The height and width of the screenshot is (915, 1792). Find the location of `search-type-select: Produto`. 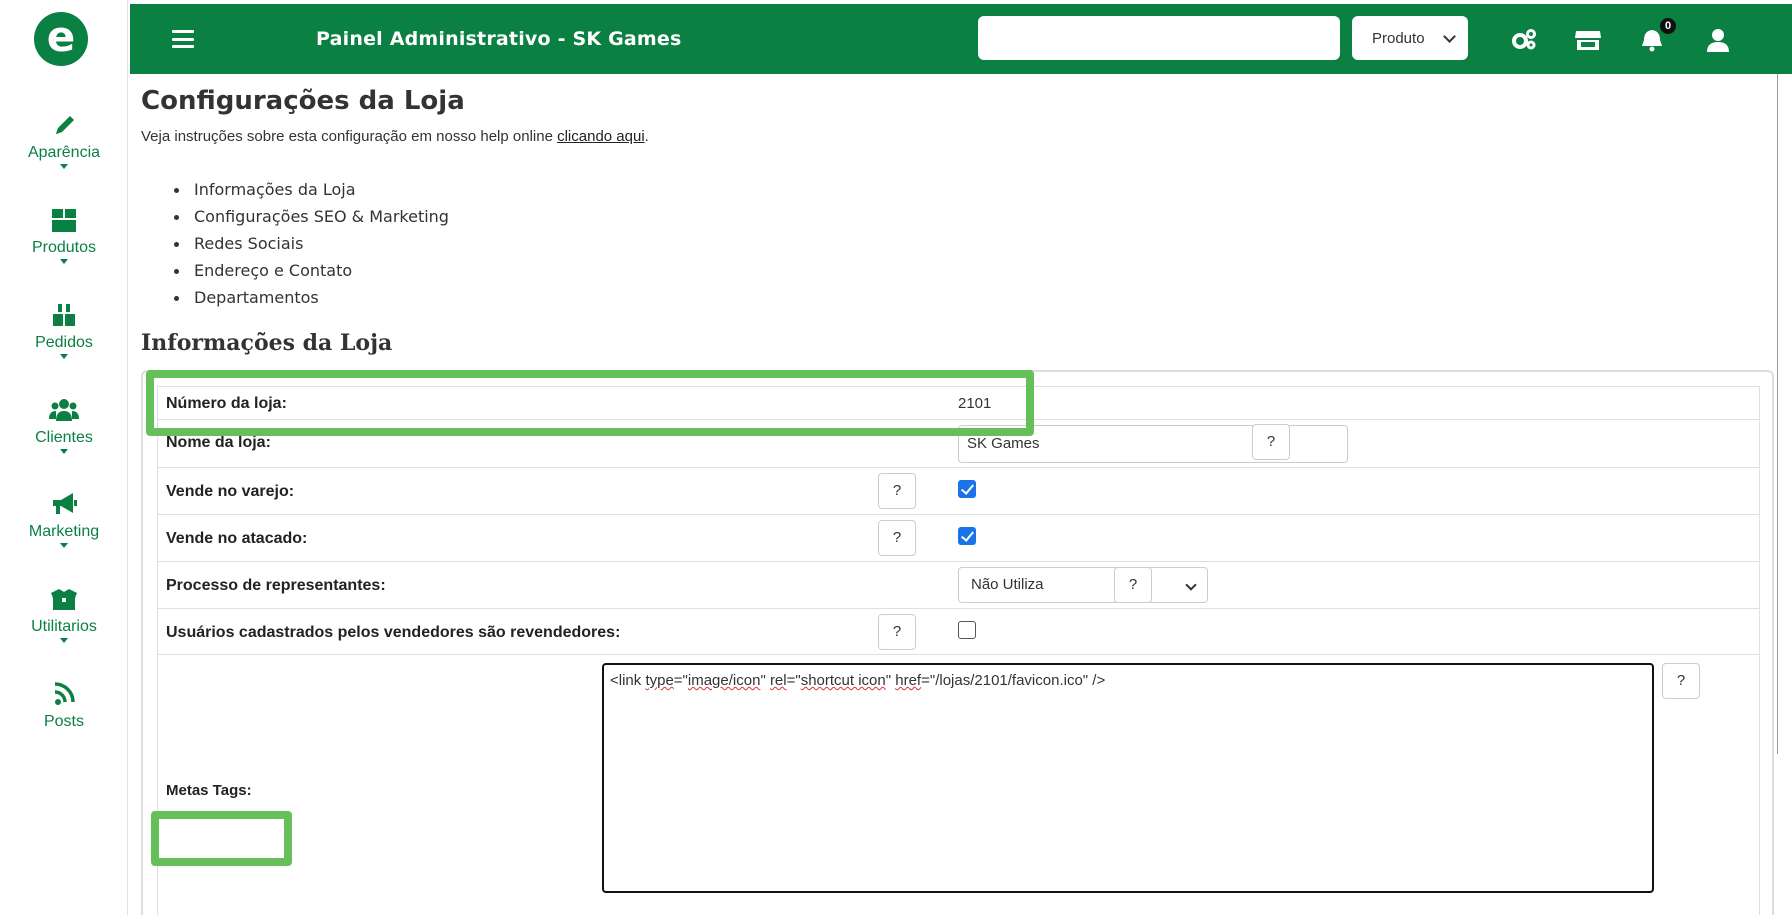

search-type-select: Produto is located at coordinates (1410, 38).